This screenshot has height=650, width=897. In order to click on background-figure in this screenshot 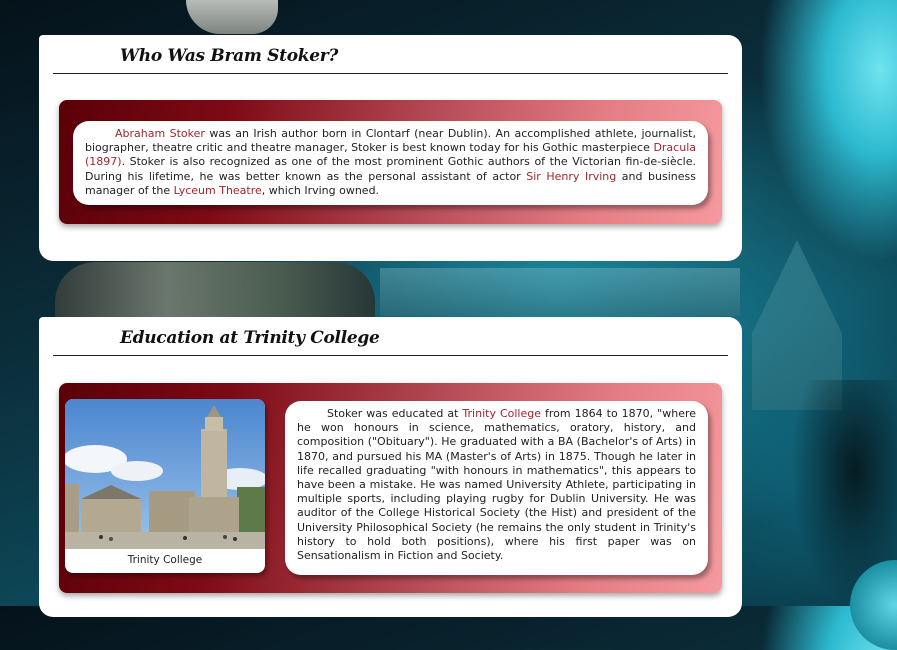, I will do `click(215, 290)`.